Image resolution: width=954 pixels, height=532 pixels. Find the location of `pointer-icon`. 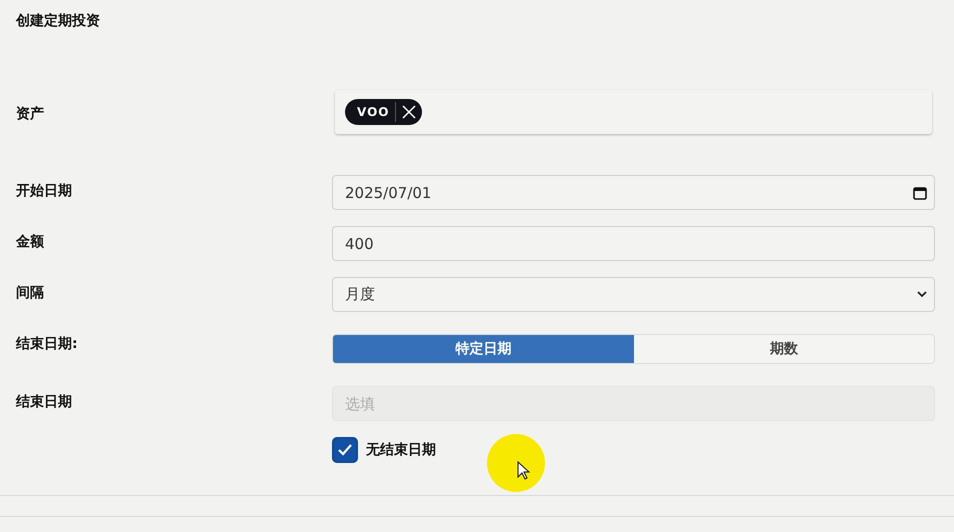

pointer-icon is located at coordinates (523, 470).